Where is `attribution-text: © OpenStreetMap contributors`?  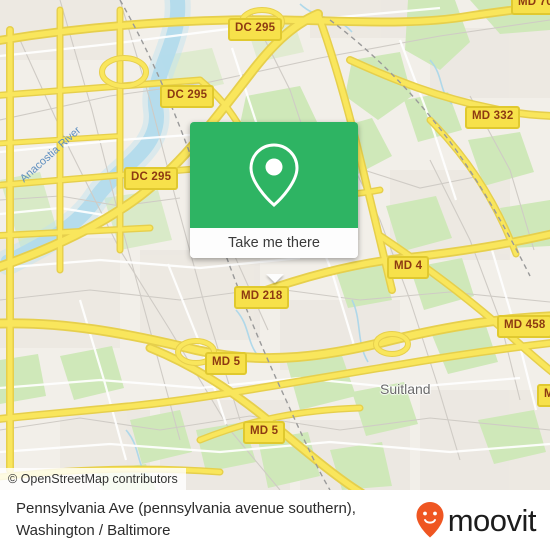 attribution-text: © OpenStreetMap contributors is located at coordinates (93, 479).